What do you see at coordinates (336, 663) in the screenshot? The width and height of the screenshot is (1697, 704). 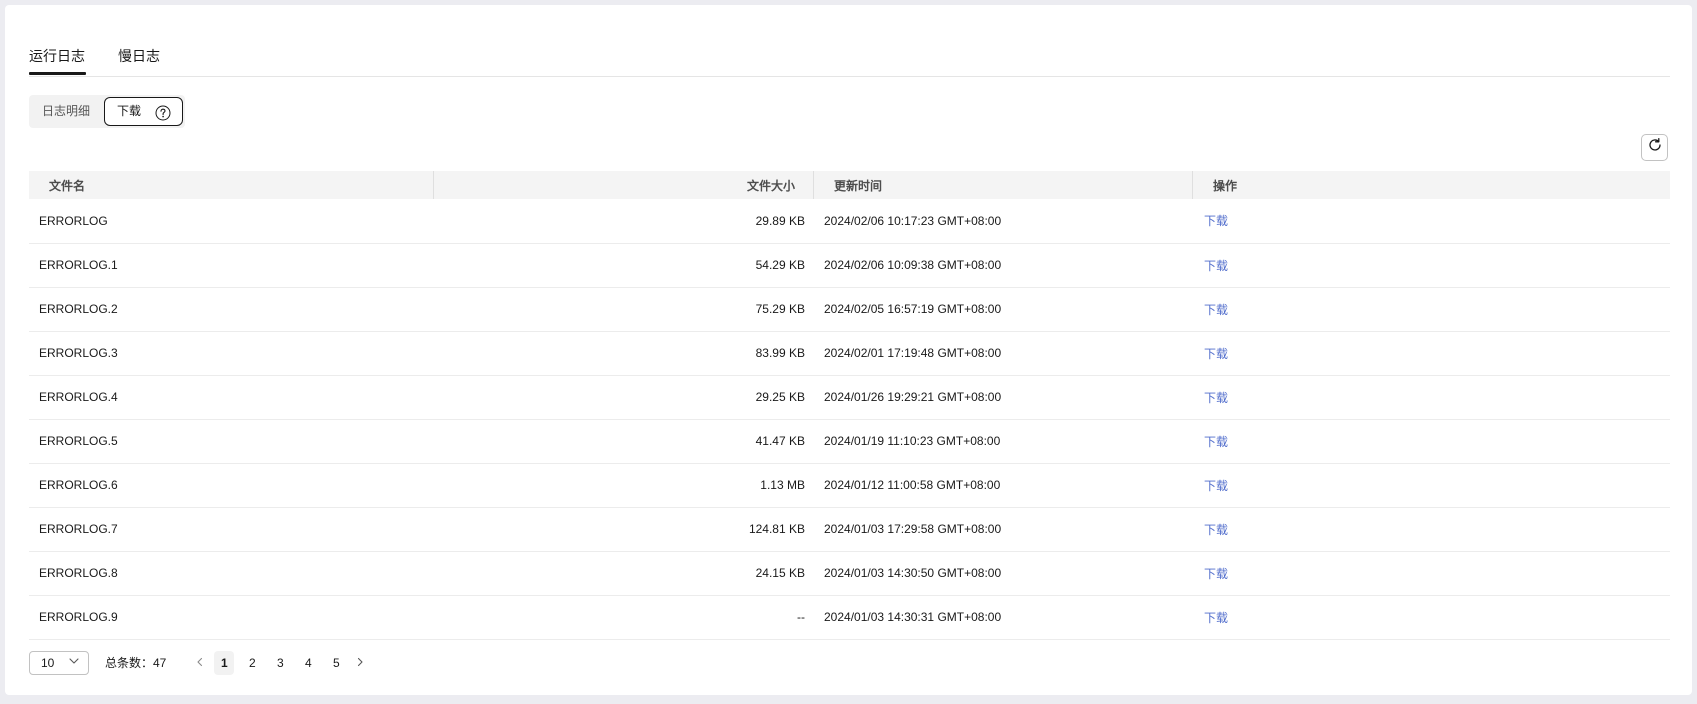 I see `page-5-button: 5` at bounding box center [336, 663].